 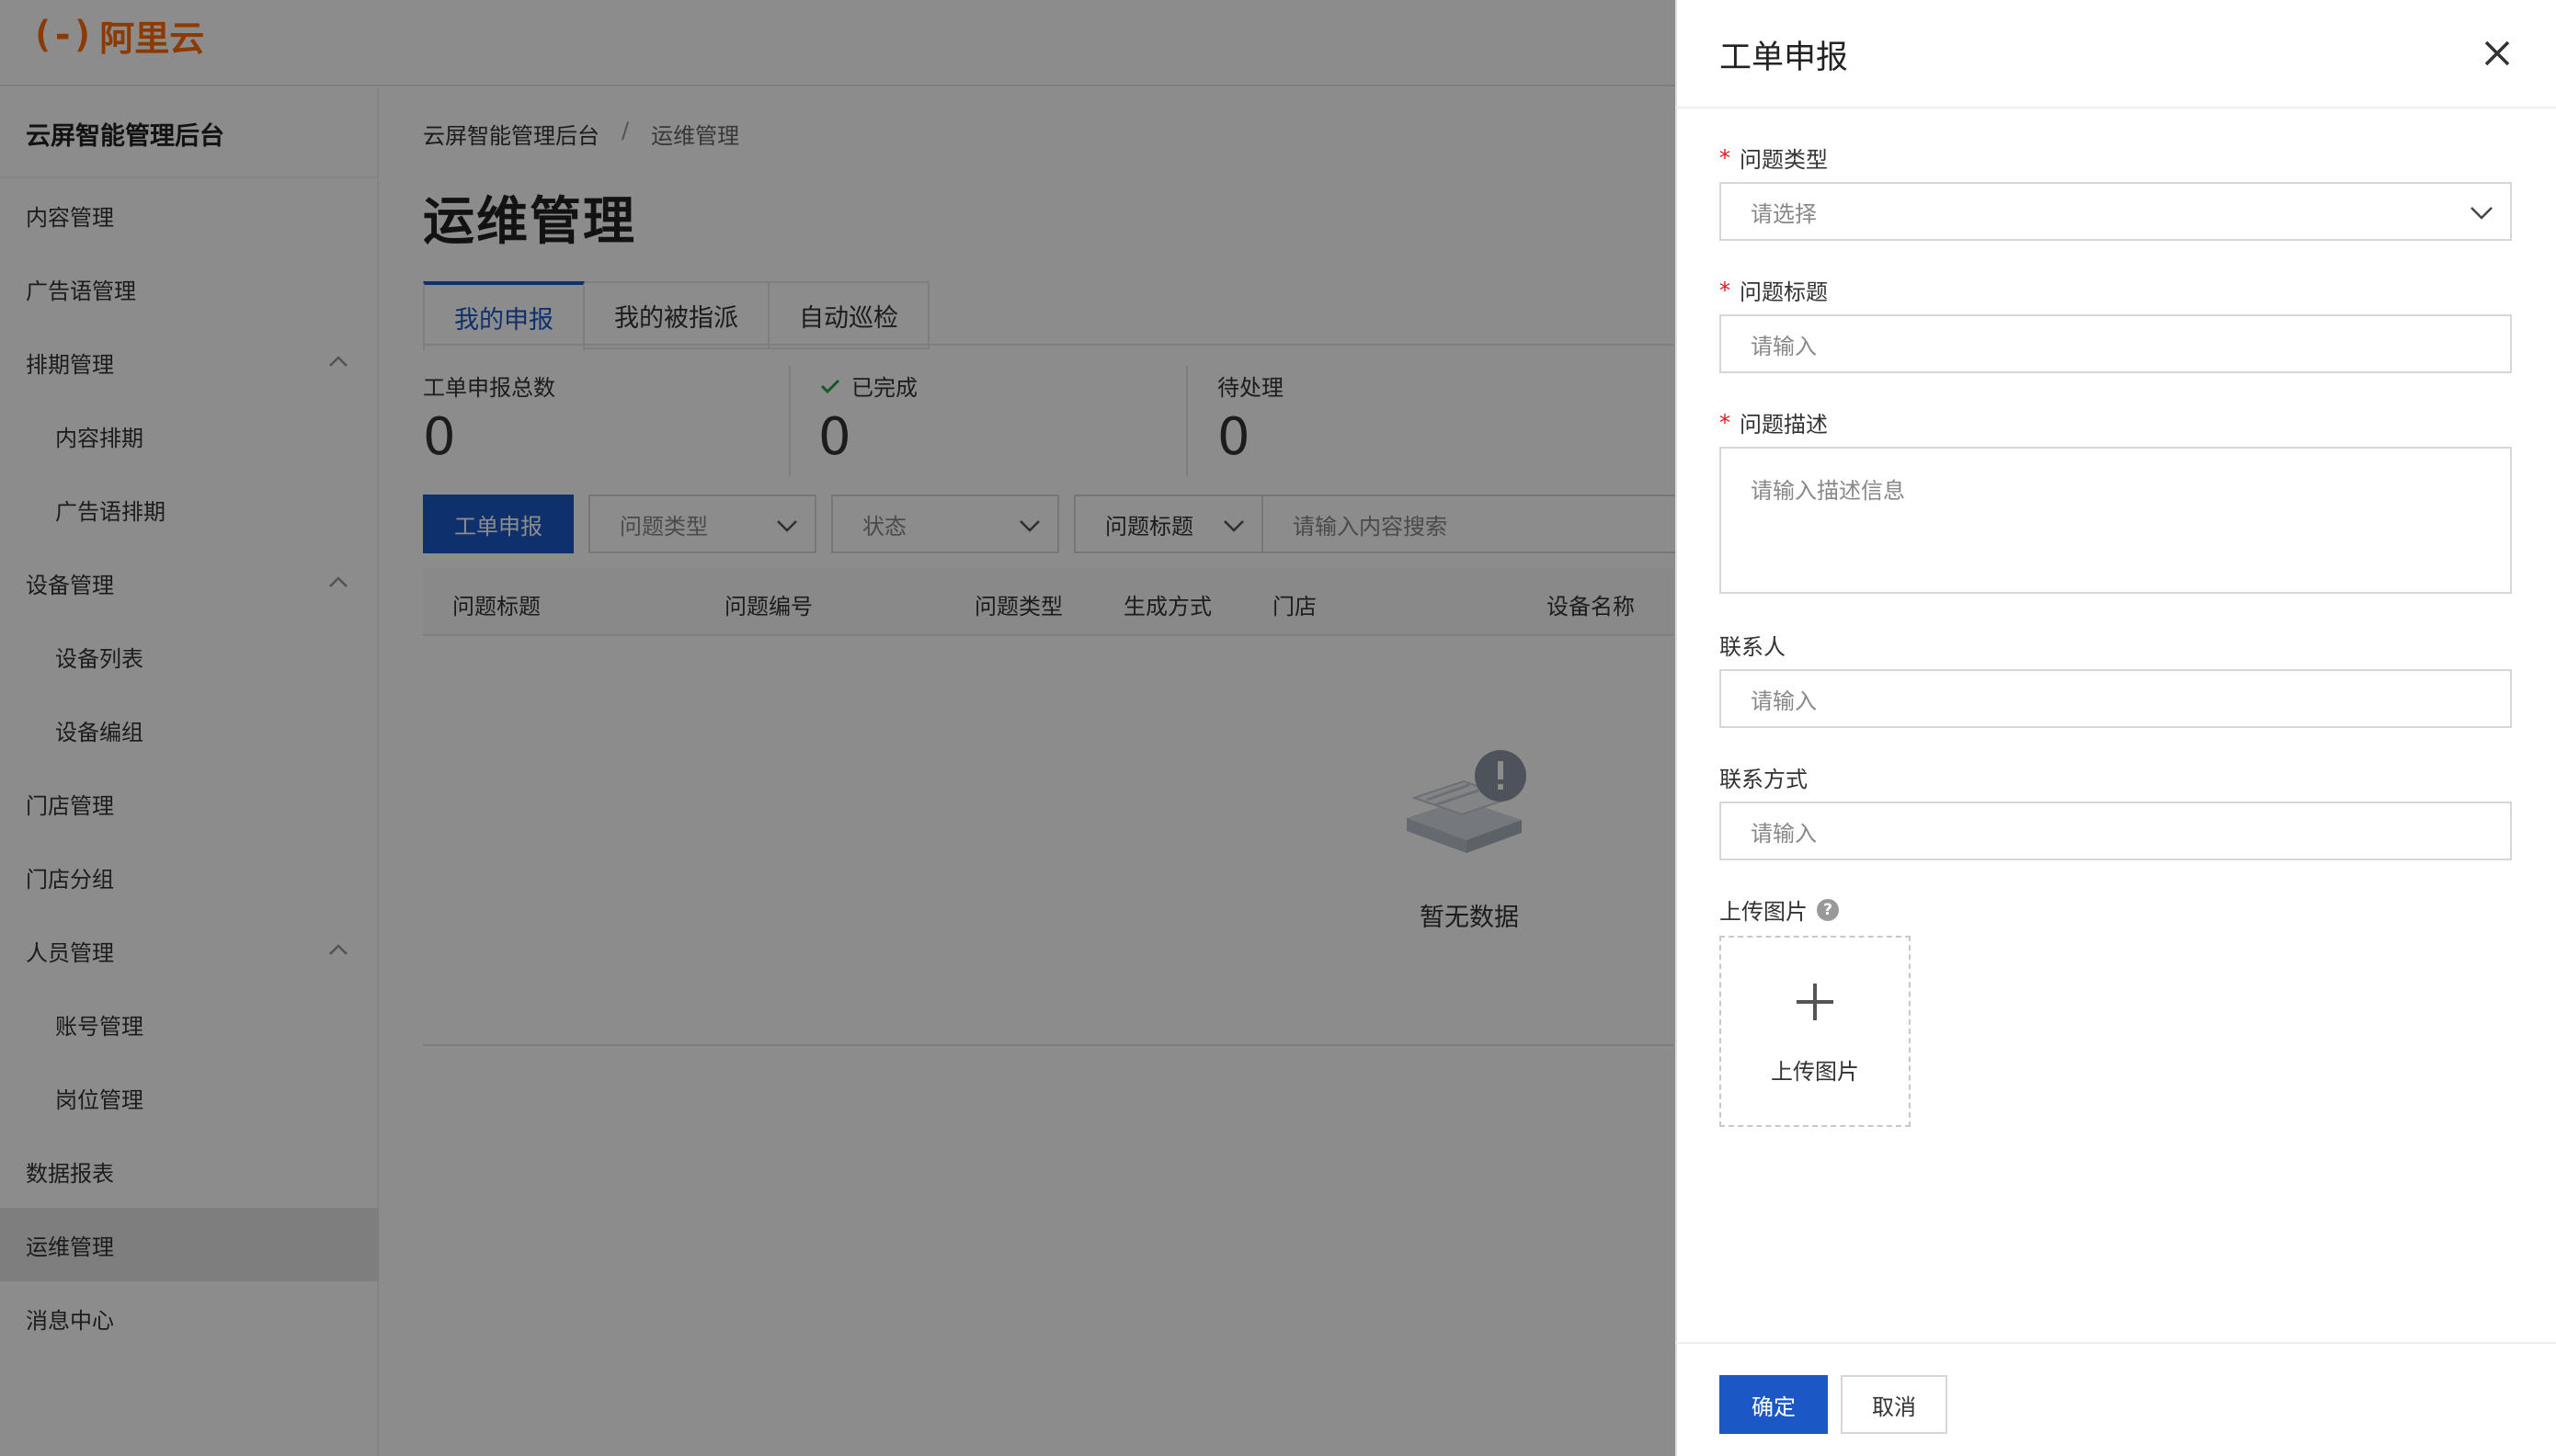 I want to click on field-label-upload: 上传图片 ?, so click(x=1779, y=909).